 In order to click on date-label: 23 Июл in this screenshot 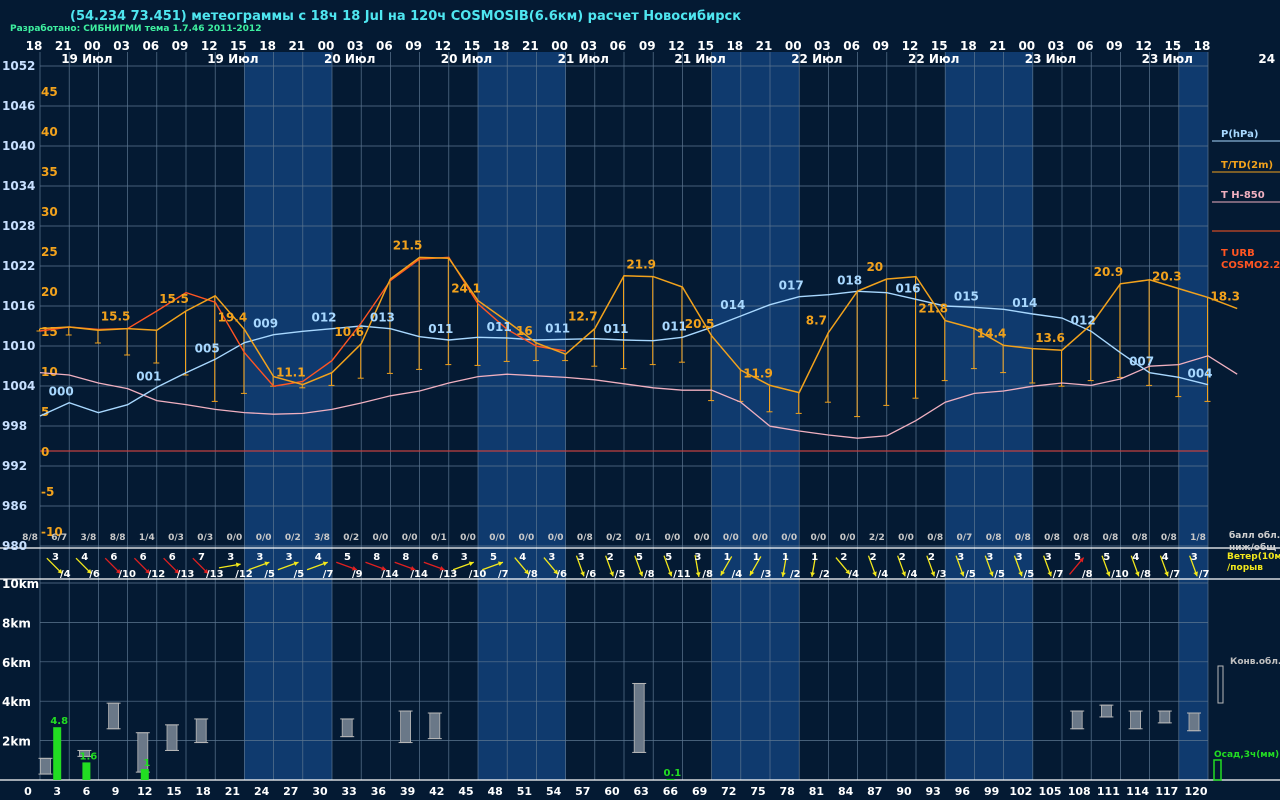, I will do `click(1050, 59)`.